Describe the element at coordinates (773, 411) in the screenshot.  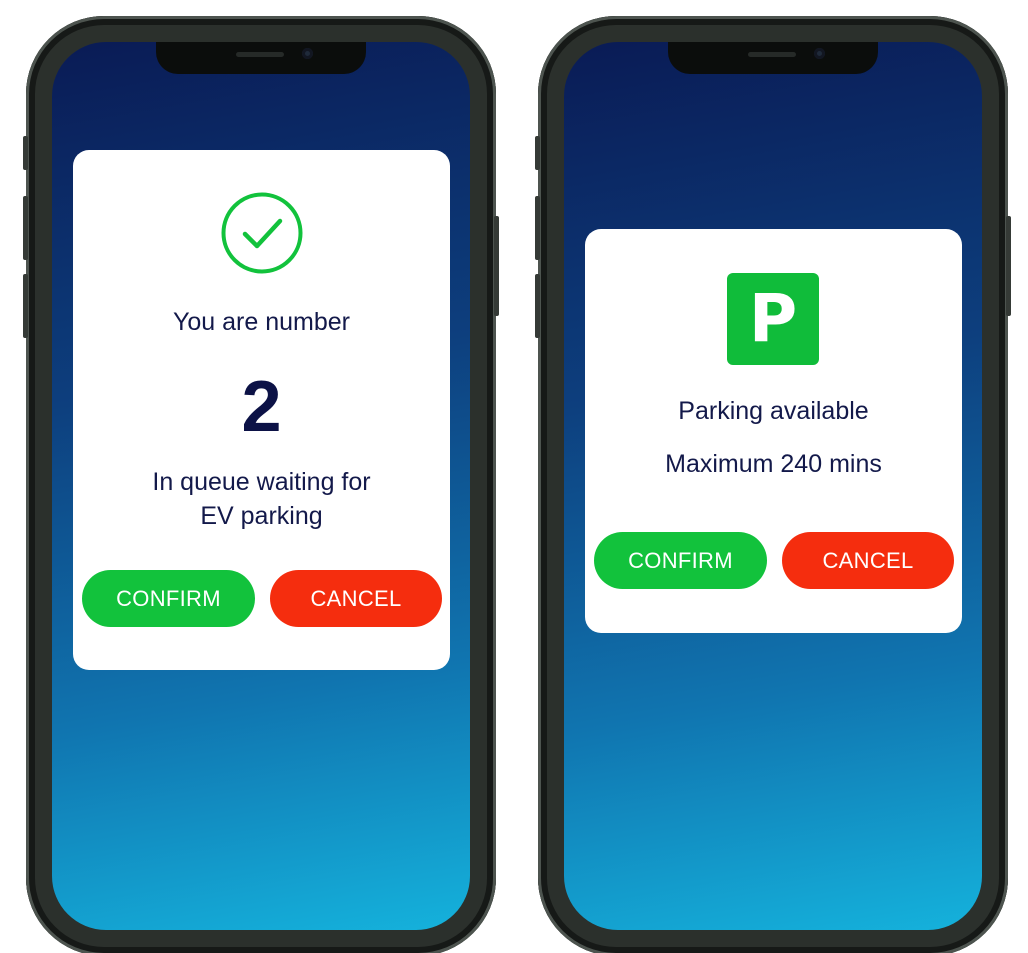
I see `parking-status: Parking available` at that location.